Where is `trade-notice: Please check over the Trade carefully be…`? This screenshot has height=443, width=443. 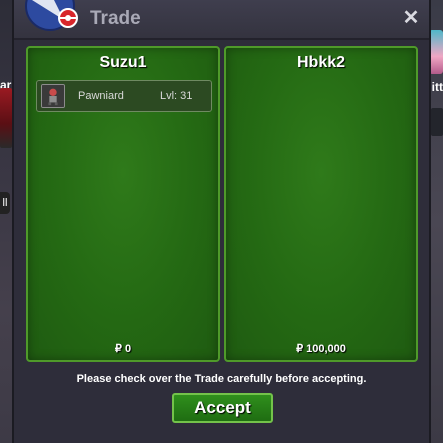 trade-notice: Please check over the Trade carefully be… is located at coordinates (221, 379).